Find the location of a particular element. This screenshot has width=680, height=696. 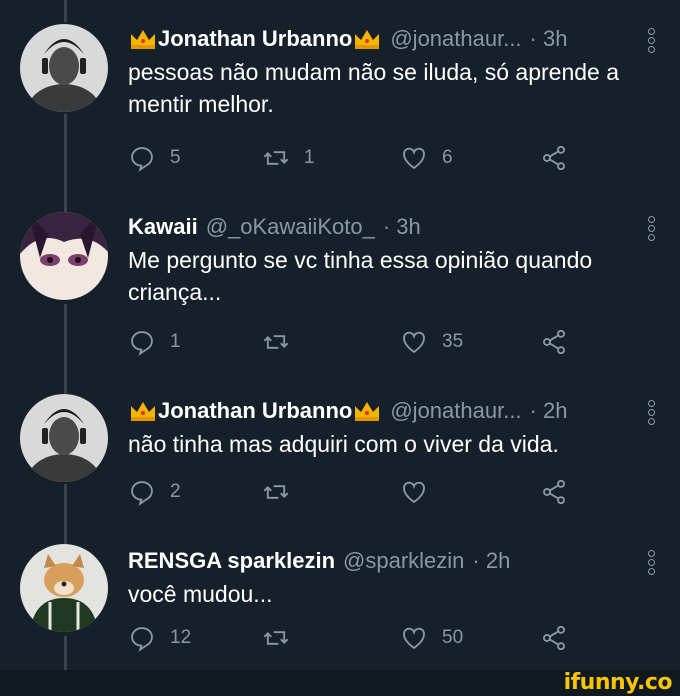

retweet-button: 1 is located at coordinates (288, 158).